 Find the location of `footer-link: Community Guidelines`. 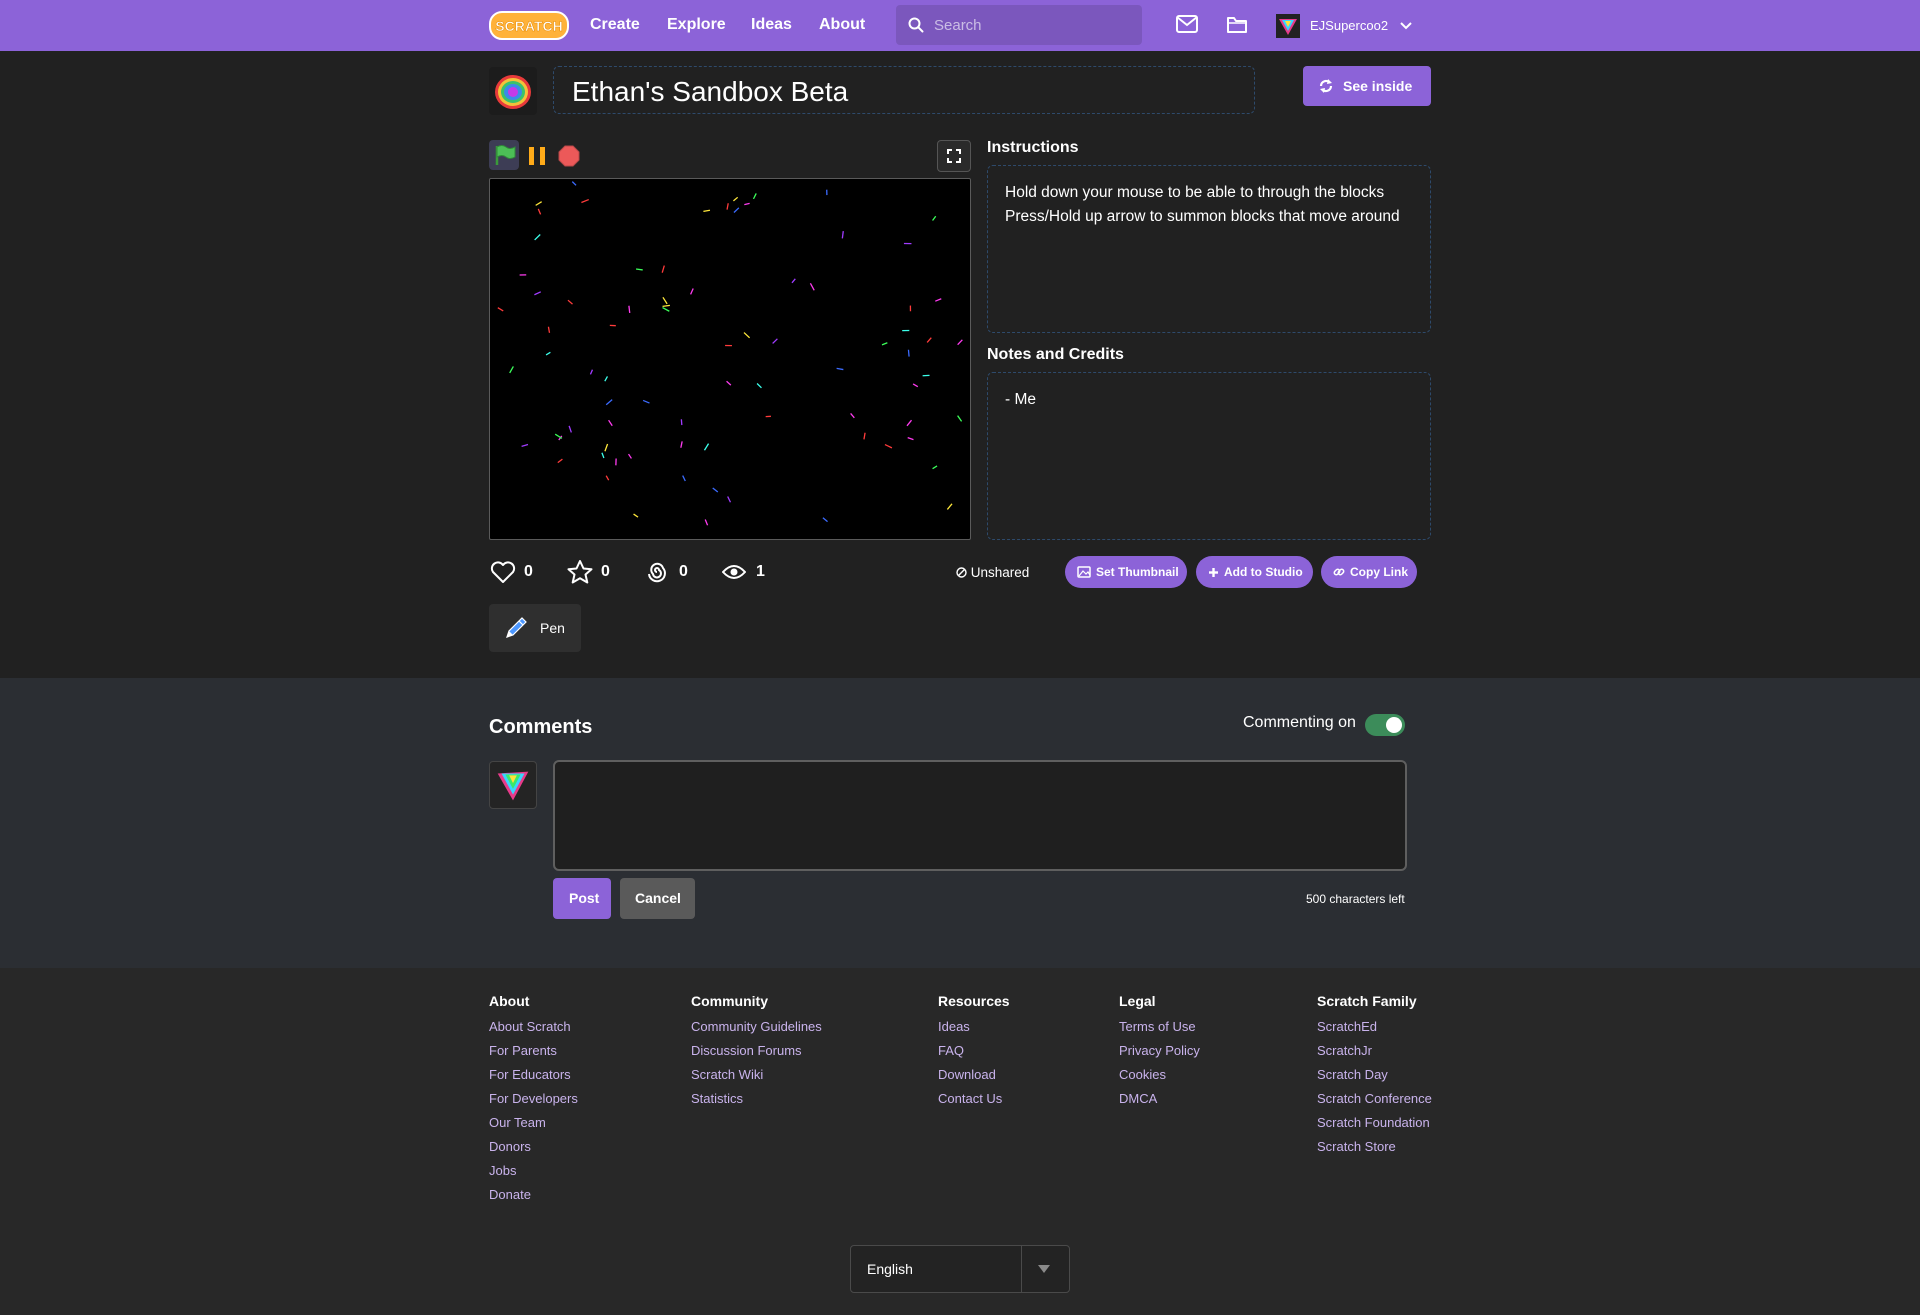

footer-link: Community Guidelines is located at coordinates (756, 1031).